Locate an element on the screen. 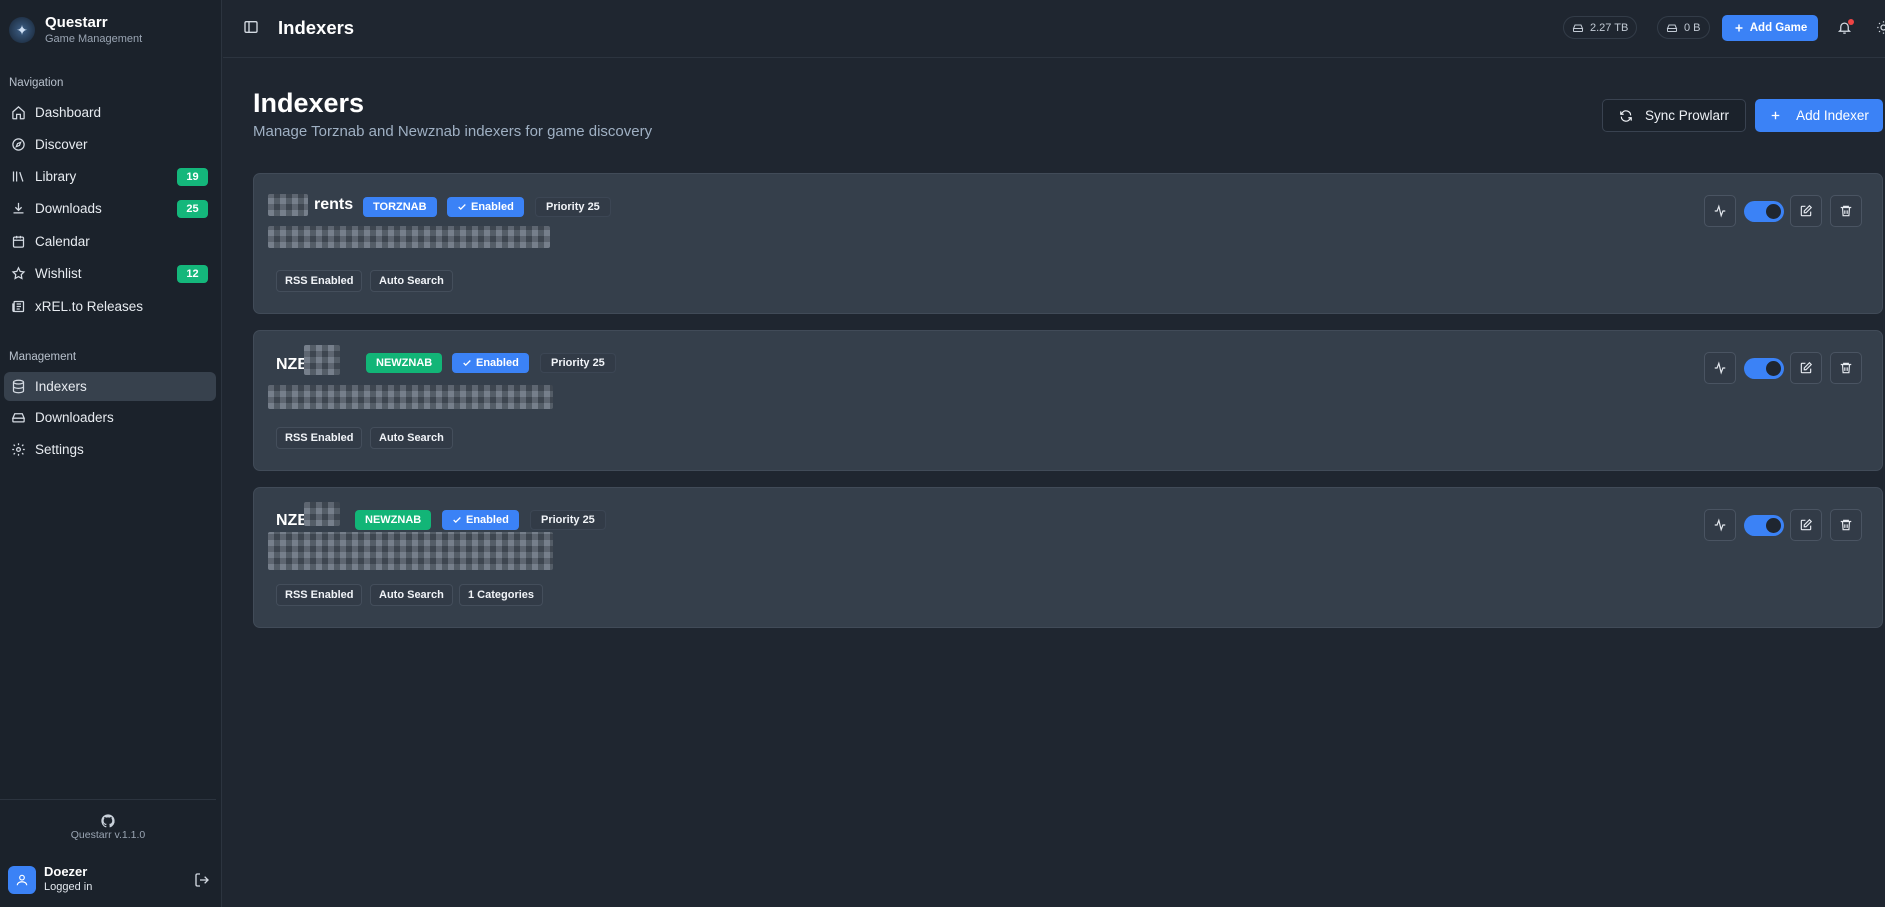 This screenshot has height=907, width=1885. sidebar-item-downloaders: Downloaders is located at coordinates (110, 417).